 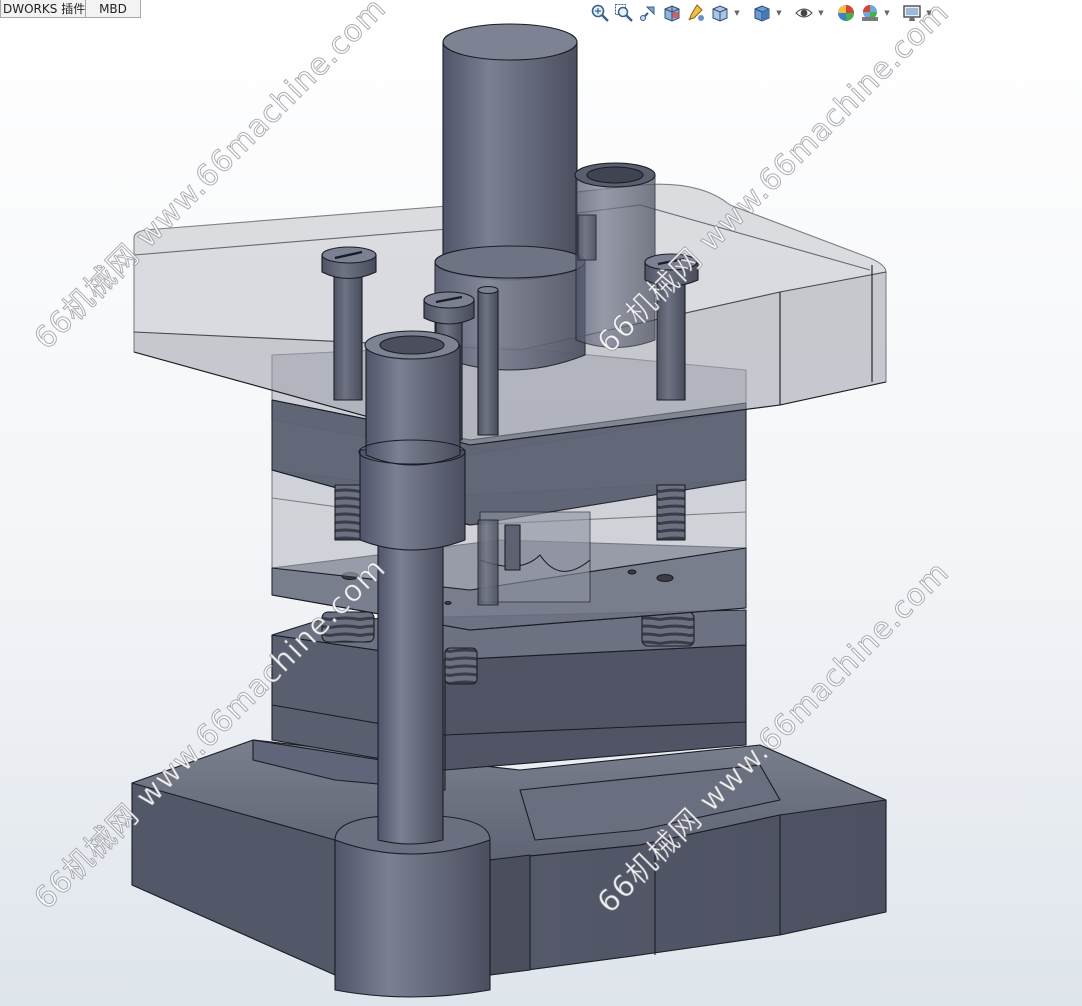 What do you see at coordinates (648, 13) in the screenshot?
I see `previous-view-icon` at bounding box center [648, 13].